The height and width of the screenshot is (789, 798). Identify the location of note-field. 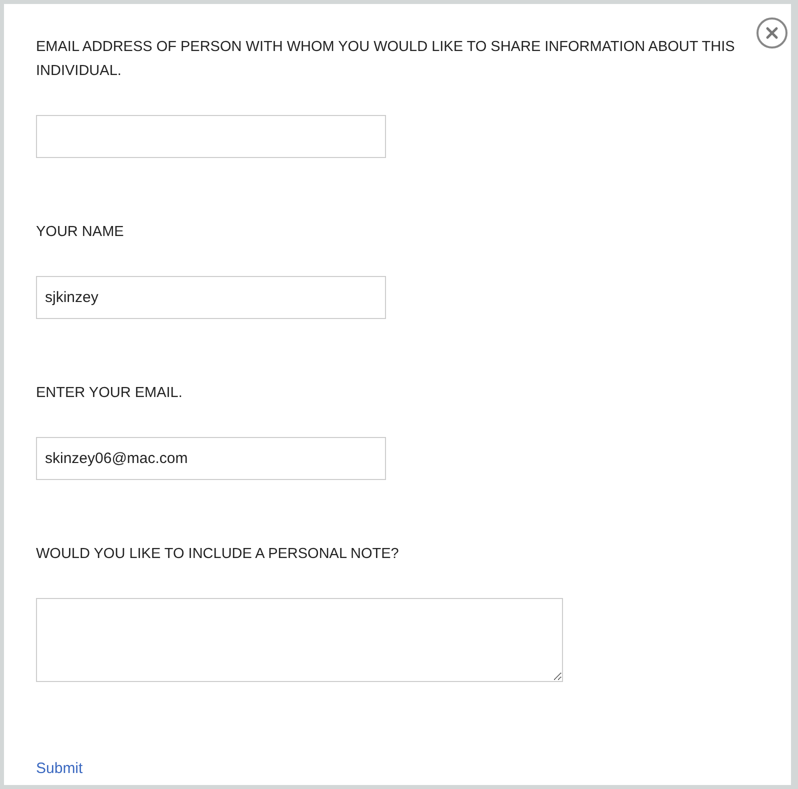
(299, 640).